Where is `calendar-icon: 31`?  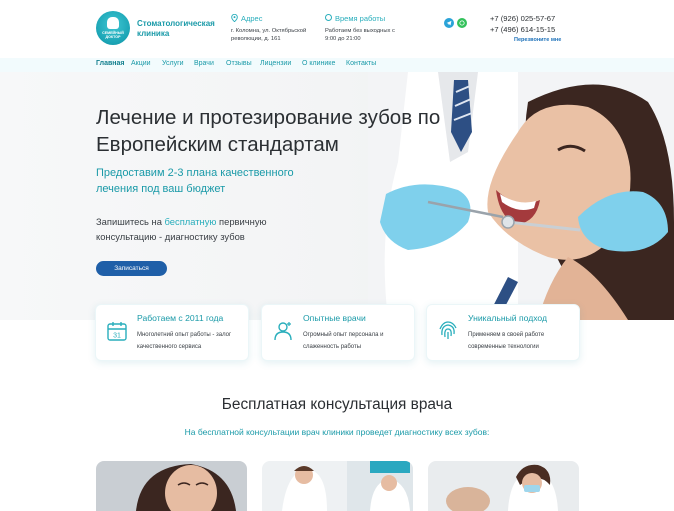 calendar-icon: 31 is located at coordinates (117, 331).